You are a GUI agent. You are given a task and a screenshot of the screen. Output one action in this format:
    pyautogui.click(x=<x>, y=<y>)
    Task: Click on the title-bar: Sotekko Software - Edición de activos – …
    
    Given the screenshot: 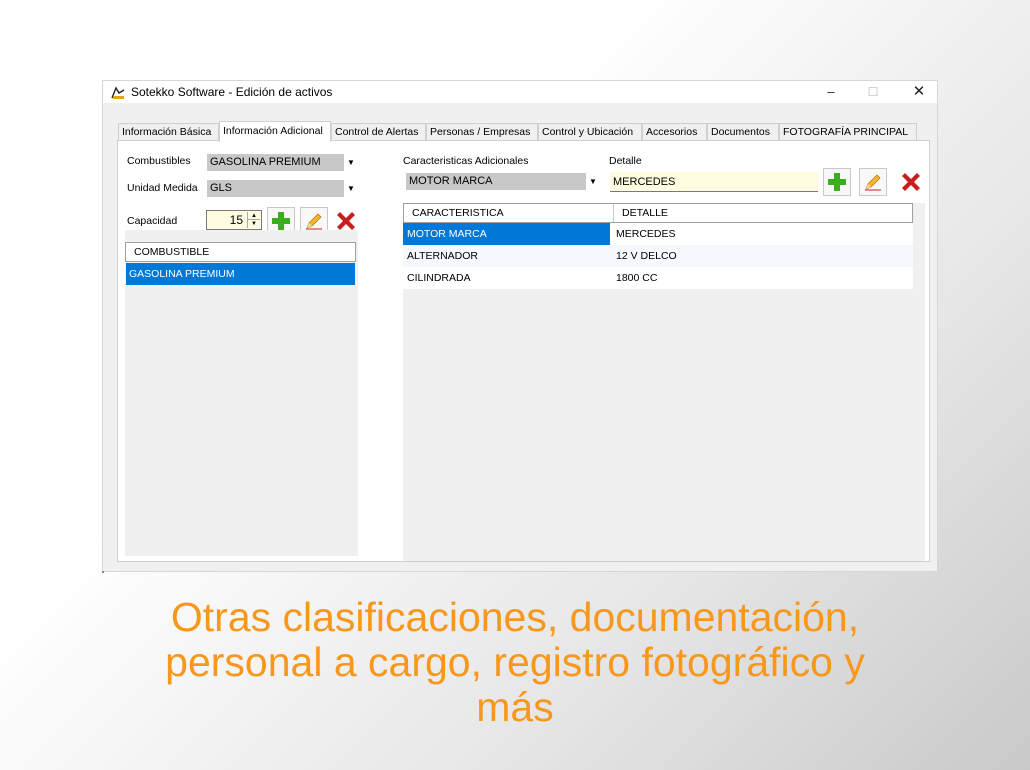 What is the action you would take?
    pyautogui.click(x=520, y=92)
    